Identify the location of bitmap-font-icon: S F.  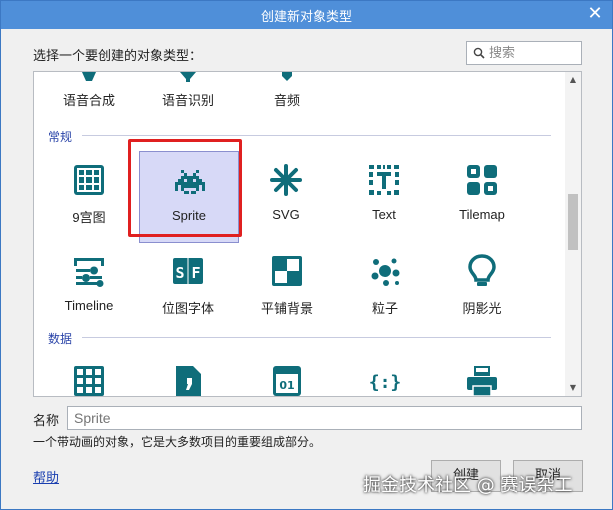
(188, 271).